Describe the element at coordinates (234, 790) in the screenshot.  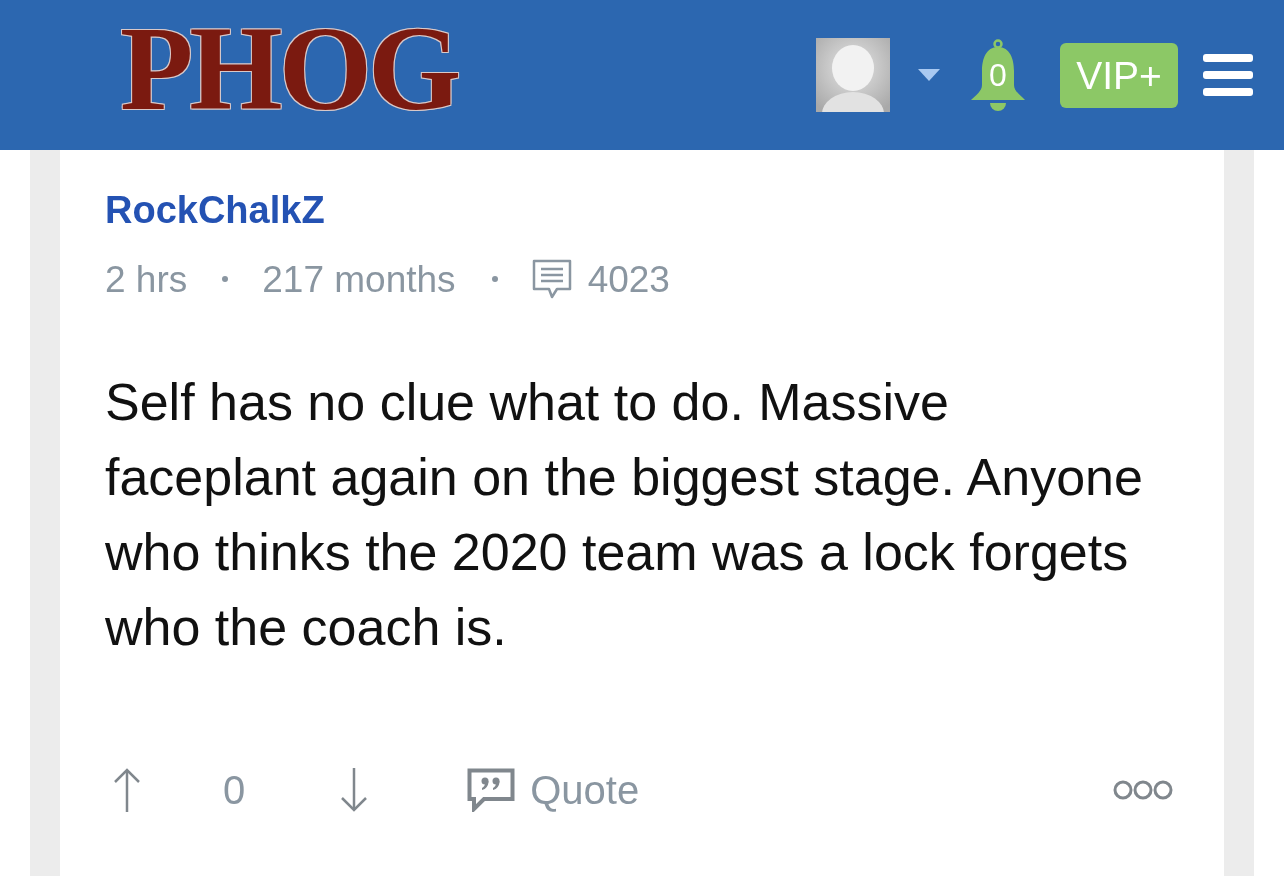
I see `vote-score: 0` at that location.